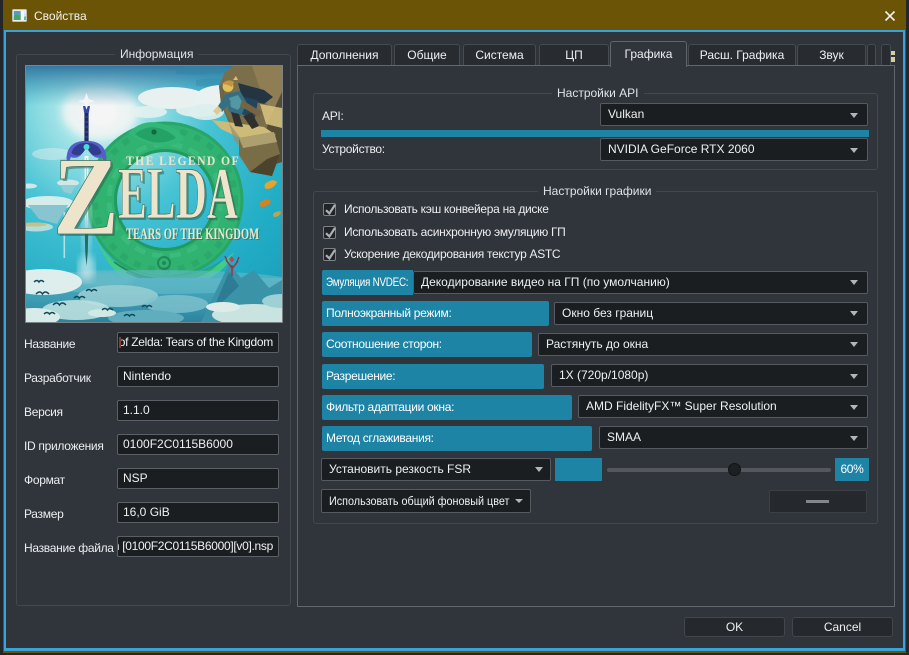 This screenshot has height=655, width=909. I want to click on svg-text: ELDA, so click(178, 194).